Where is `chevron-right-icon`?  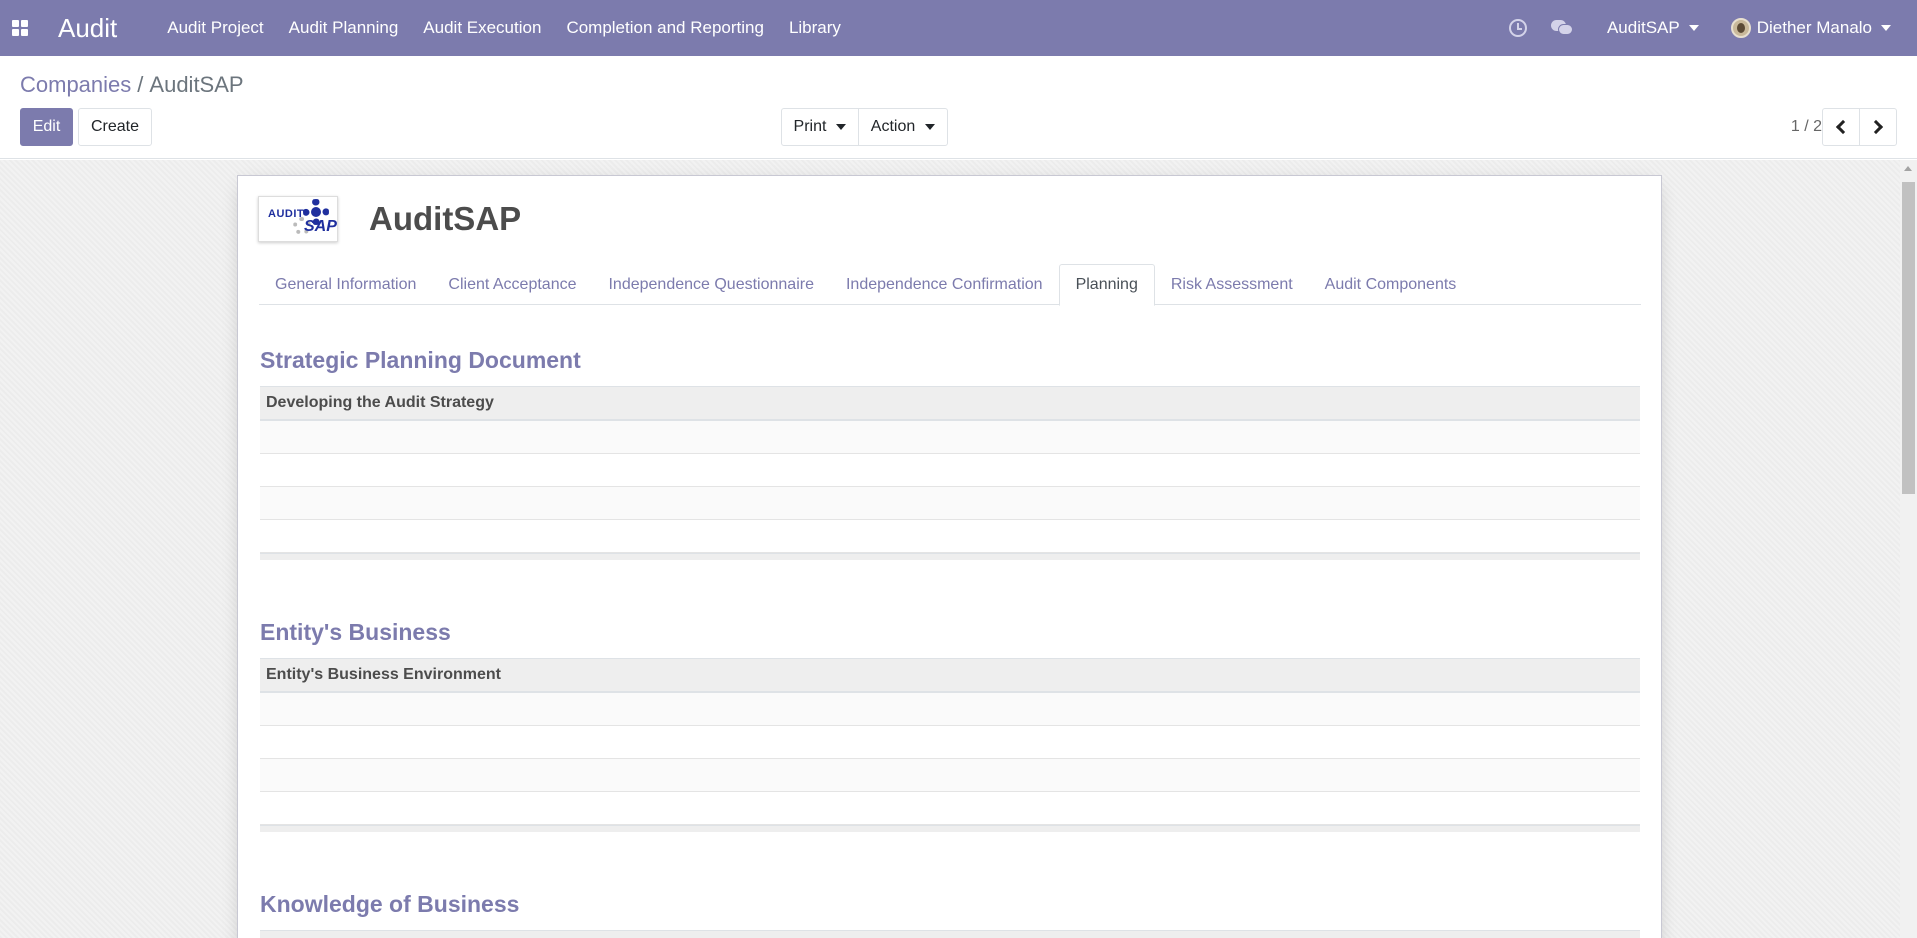
chevron-right-icon is located at coordinates (1876, 127).